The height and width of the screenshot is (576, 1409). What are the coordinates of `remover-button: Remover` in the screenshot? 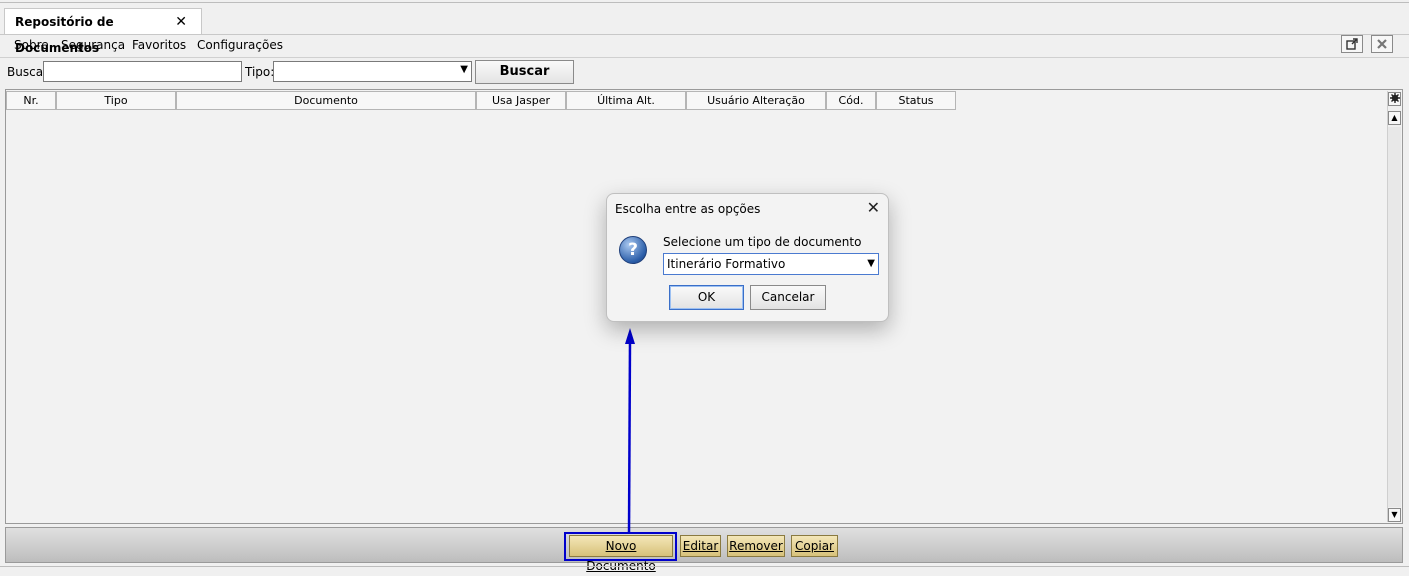 It's located at (756, 546).